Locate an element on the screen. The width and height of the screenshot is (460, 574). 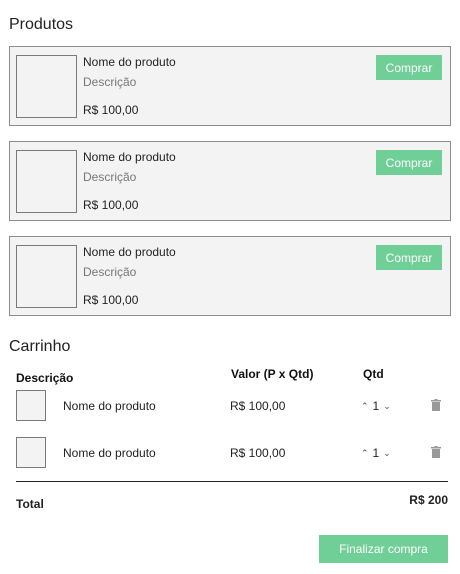
cart-title: Carrinho is located at coordinates (40, 346).